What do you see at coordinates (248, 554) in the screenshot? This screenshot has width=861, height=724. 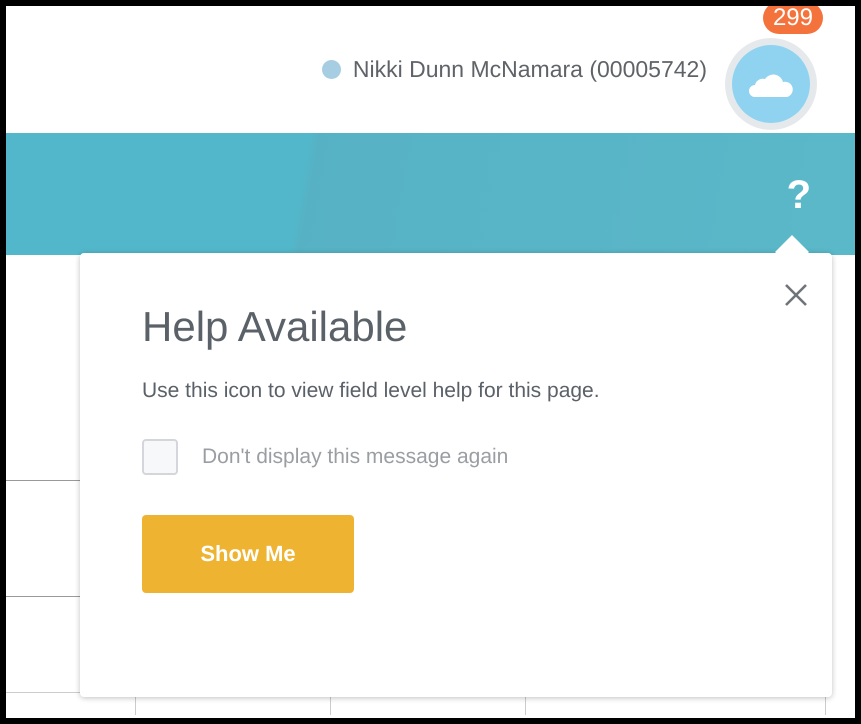 I see `show-me-button: Show Me` at bounding box center [248, 554].